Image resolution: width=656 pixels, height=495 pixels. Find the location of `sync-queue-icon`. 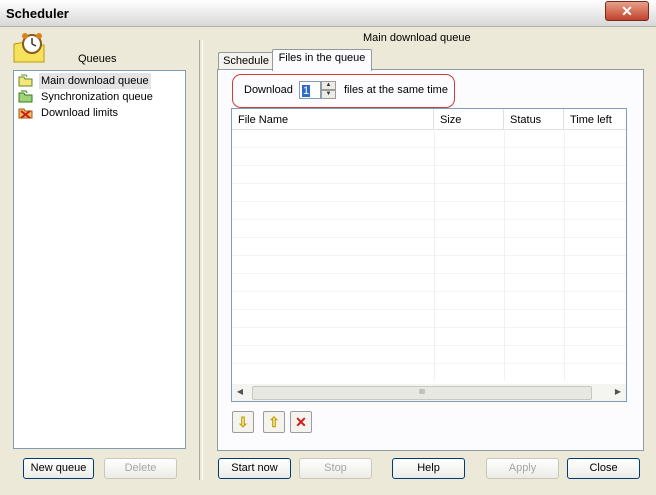

sync-queue-icon is located at coordinates (25, 96).